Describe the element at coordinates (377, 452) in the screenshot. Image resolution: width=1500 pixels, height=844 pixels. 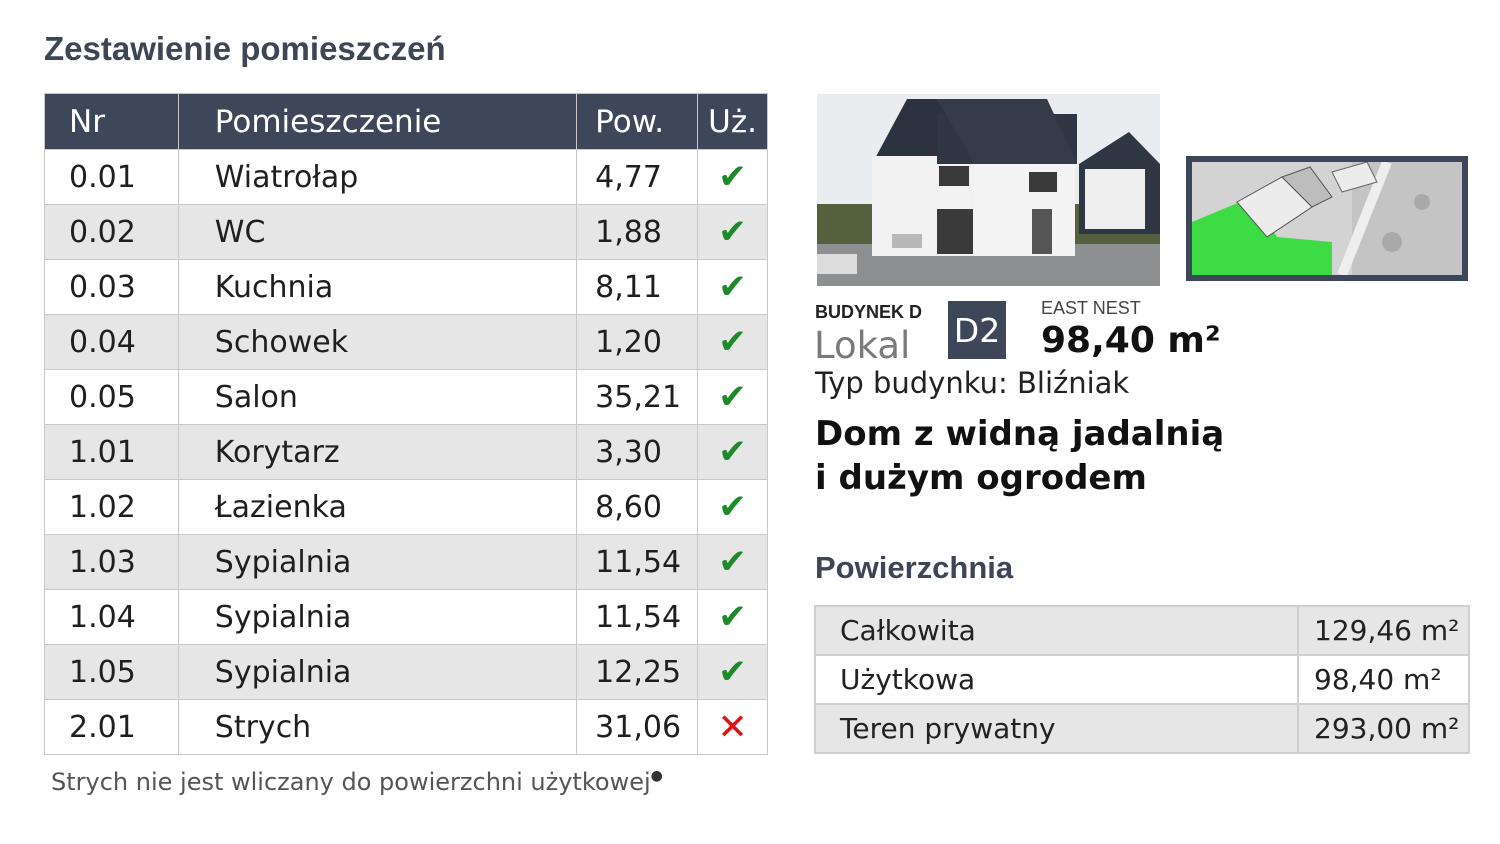
I see `room-name: Korytarz` at that location.